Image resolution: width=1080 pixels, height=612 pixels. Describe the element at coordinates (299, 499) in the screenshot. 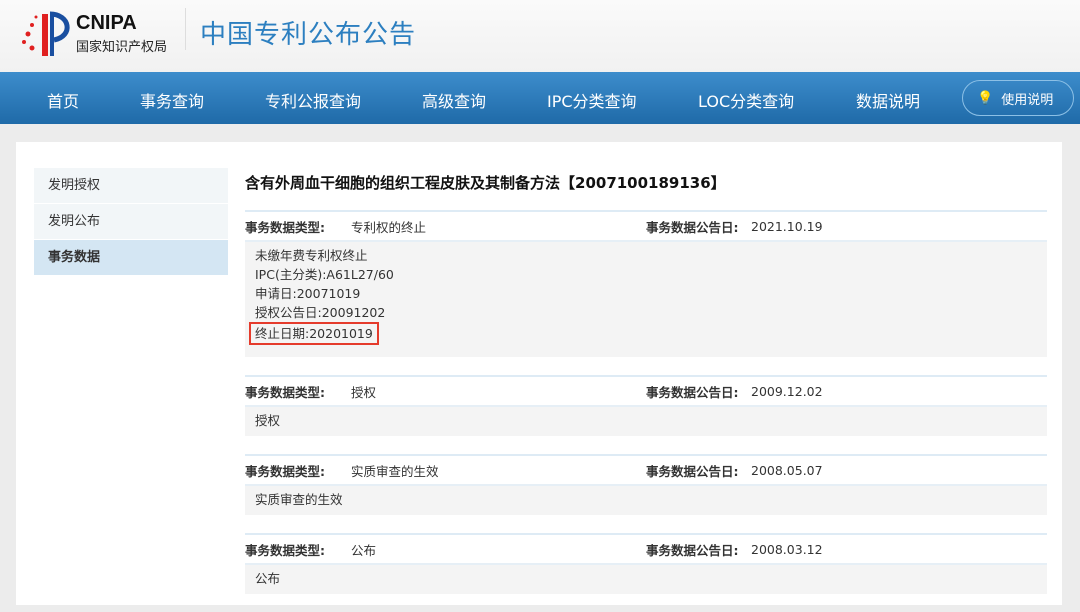

I see `record-line: 实质审查的生效` at that location.